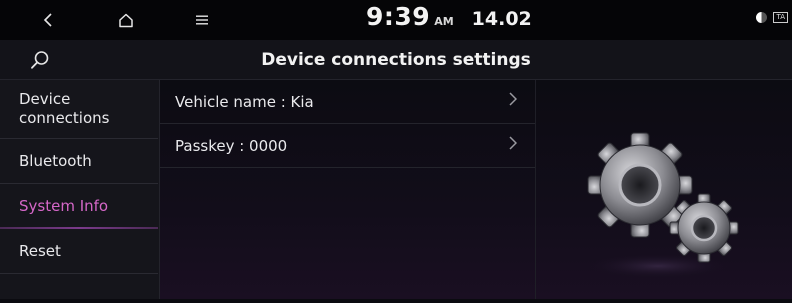 The image size is (792, 303). What do you see at coordinates (347, 102) in the screenshot?
I see `vehicle-name-row: Vehicle name : Kia` at bounding box center [347, 102].